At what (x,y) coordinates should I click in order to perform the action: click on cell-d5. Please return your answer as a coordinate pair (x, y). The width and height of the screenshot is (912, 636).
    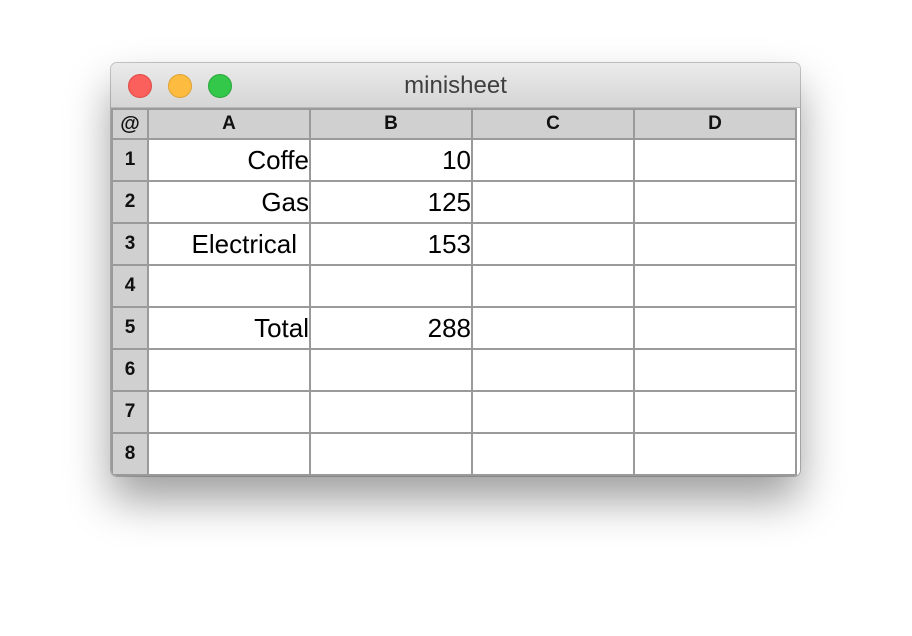
    Looking at the image, I should click on (715, 328).